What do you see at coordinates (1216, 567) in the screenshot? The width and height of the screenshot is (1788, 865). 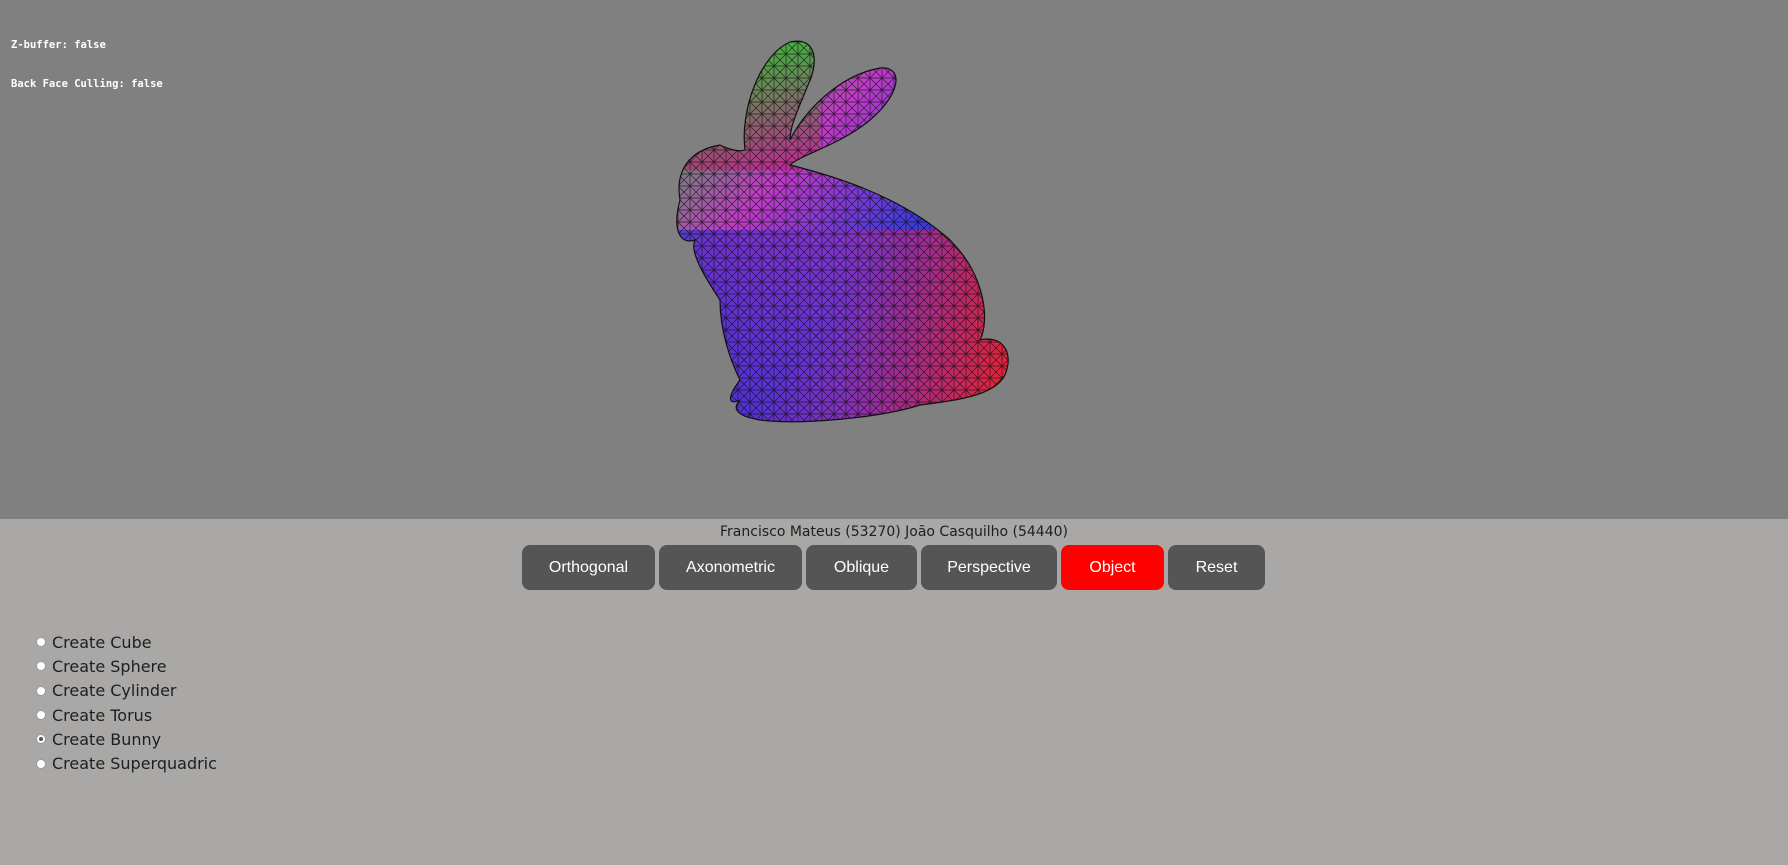 I see `reset-button: Reset` at bounding box center [1216, 567].